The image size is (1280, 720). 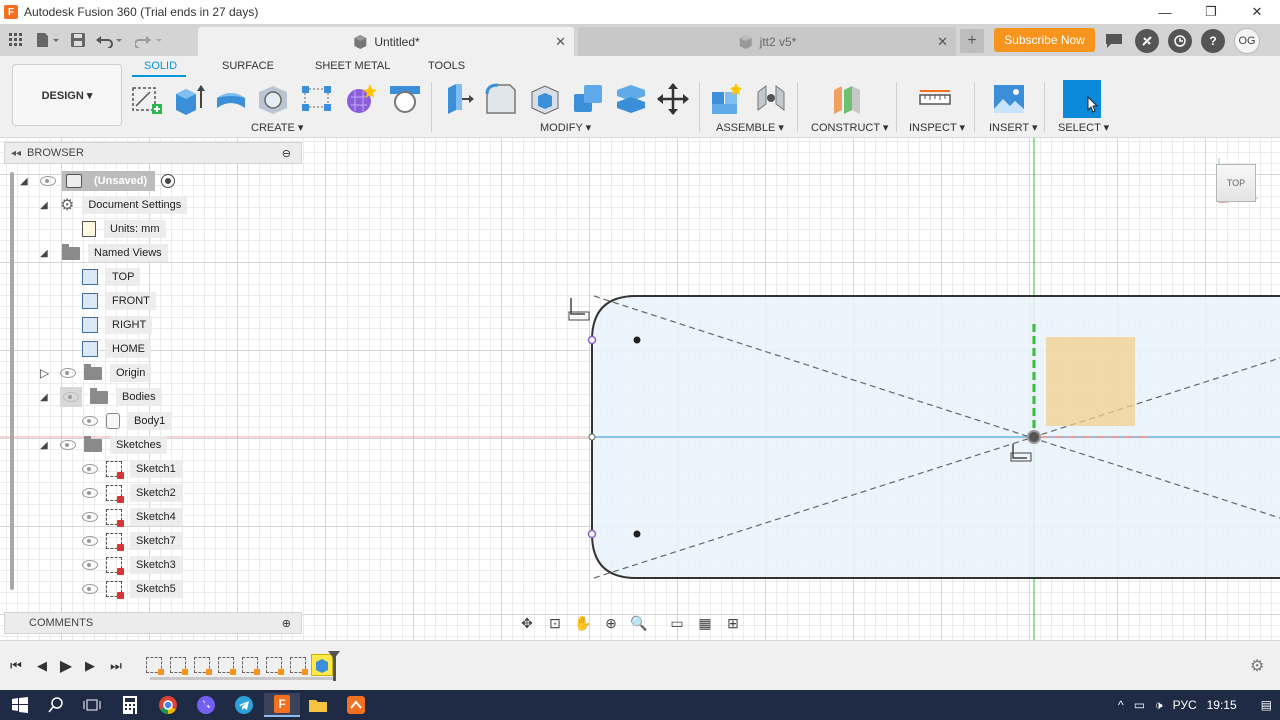 What do you see at coordinates (12, 381) in the screenshot?
I see `browser-scrollbar` at bounding box center [12, 381].